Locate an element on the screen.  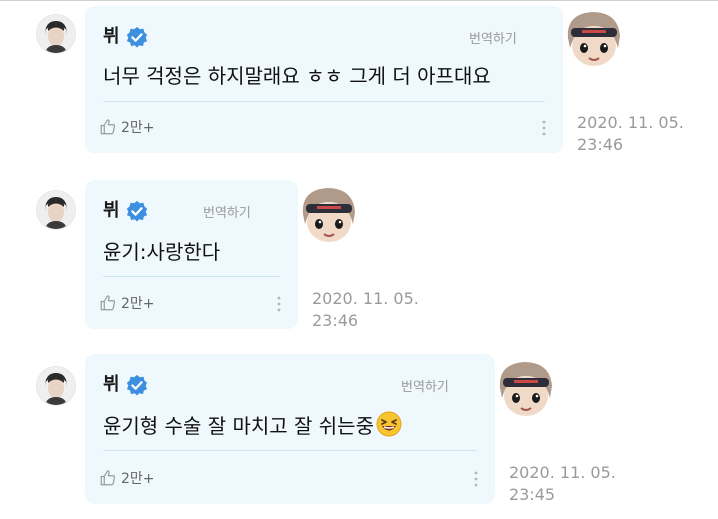
message-text: 윤기형 수술 잘 마치고 잘 쉬는중 is located at coordinates (252, 424).